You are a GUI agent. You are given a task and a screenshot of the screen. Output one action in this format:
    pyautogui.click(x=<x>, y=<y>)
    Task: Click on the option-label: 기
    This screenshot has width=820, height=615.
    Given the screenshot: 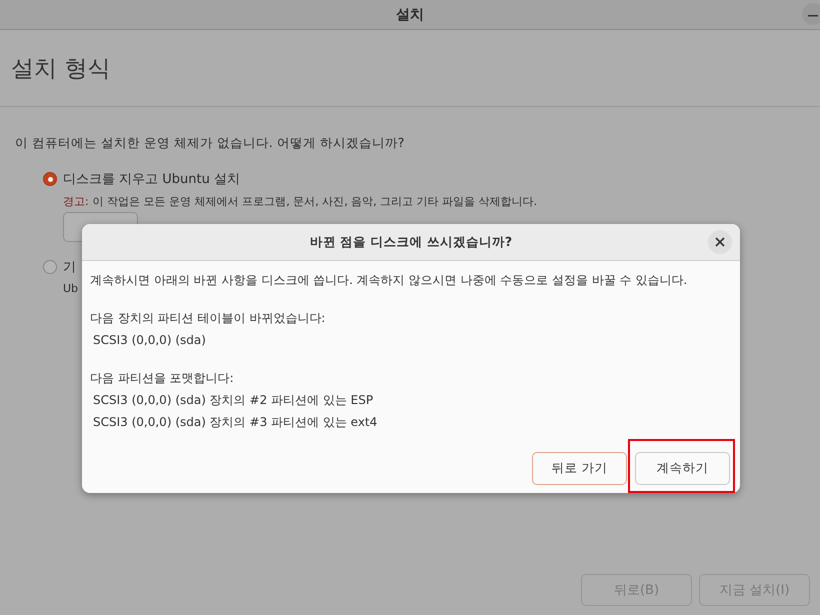 What is the action you would take?
    pyautogui.click(x=69, y=267)
    